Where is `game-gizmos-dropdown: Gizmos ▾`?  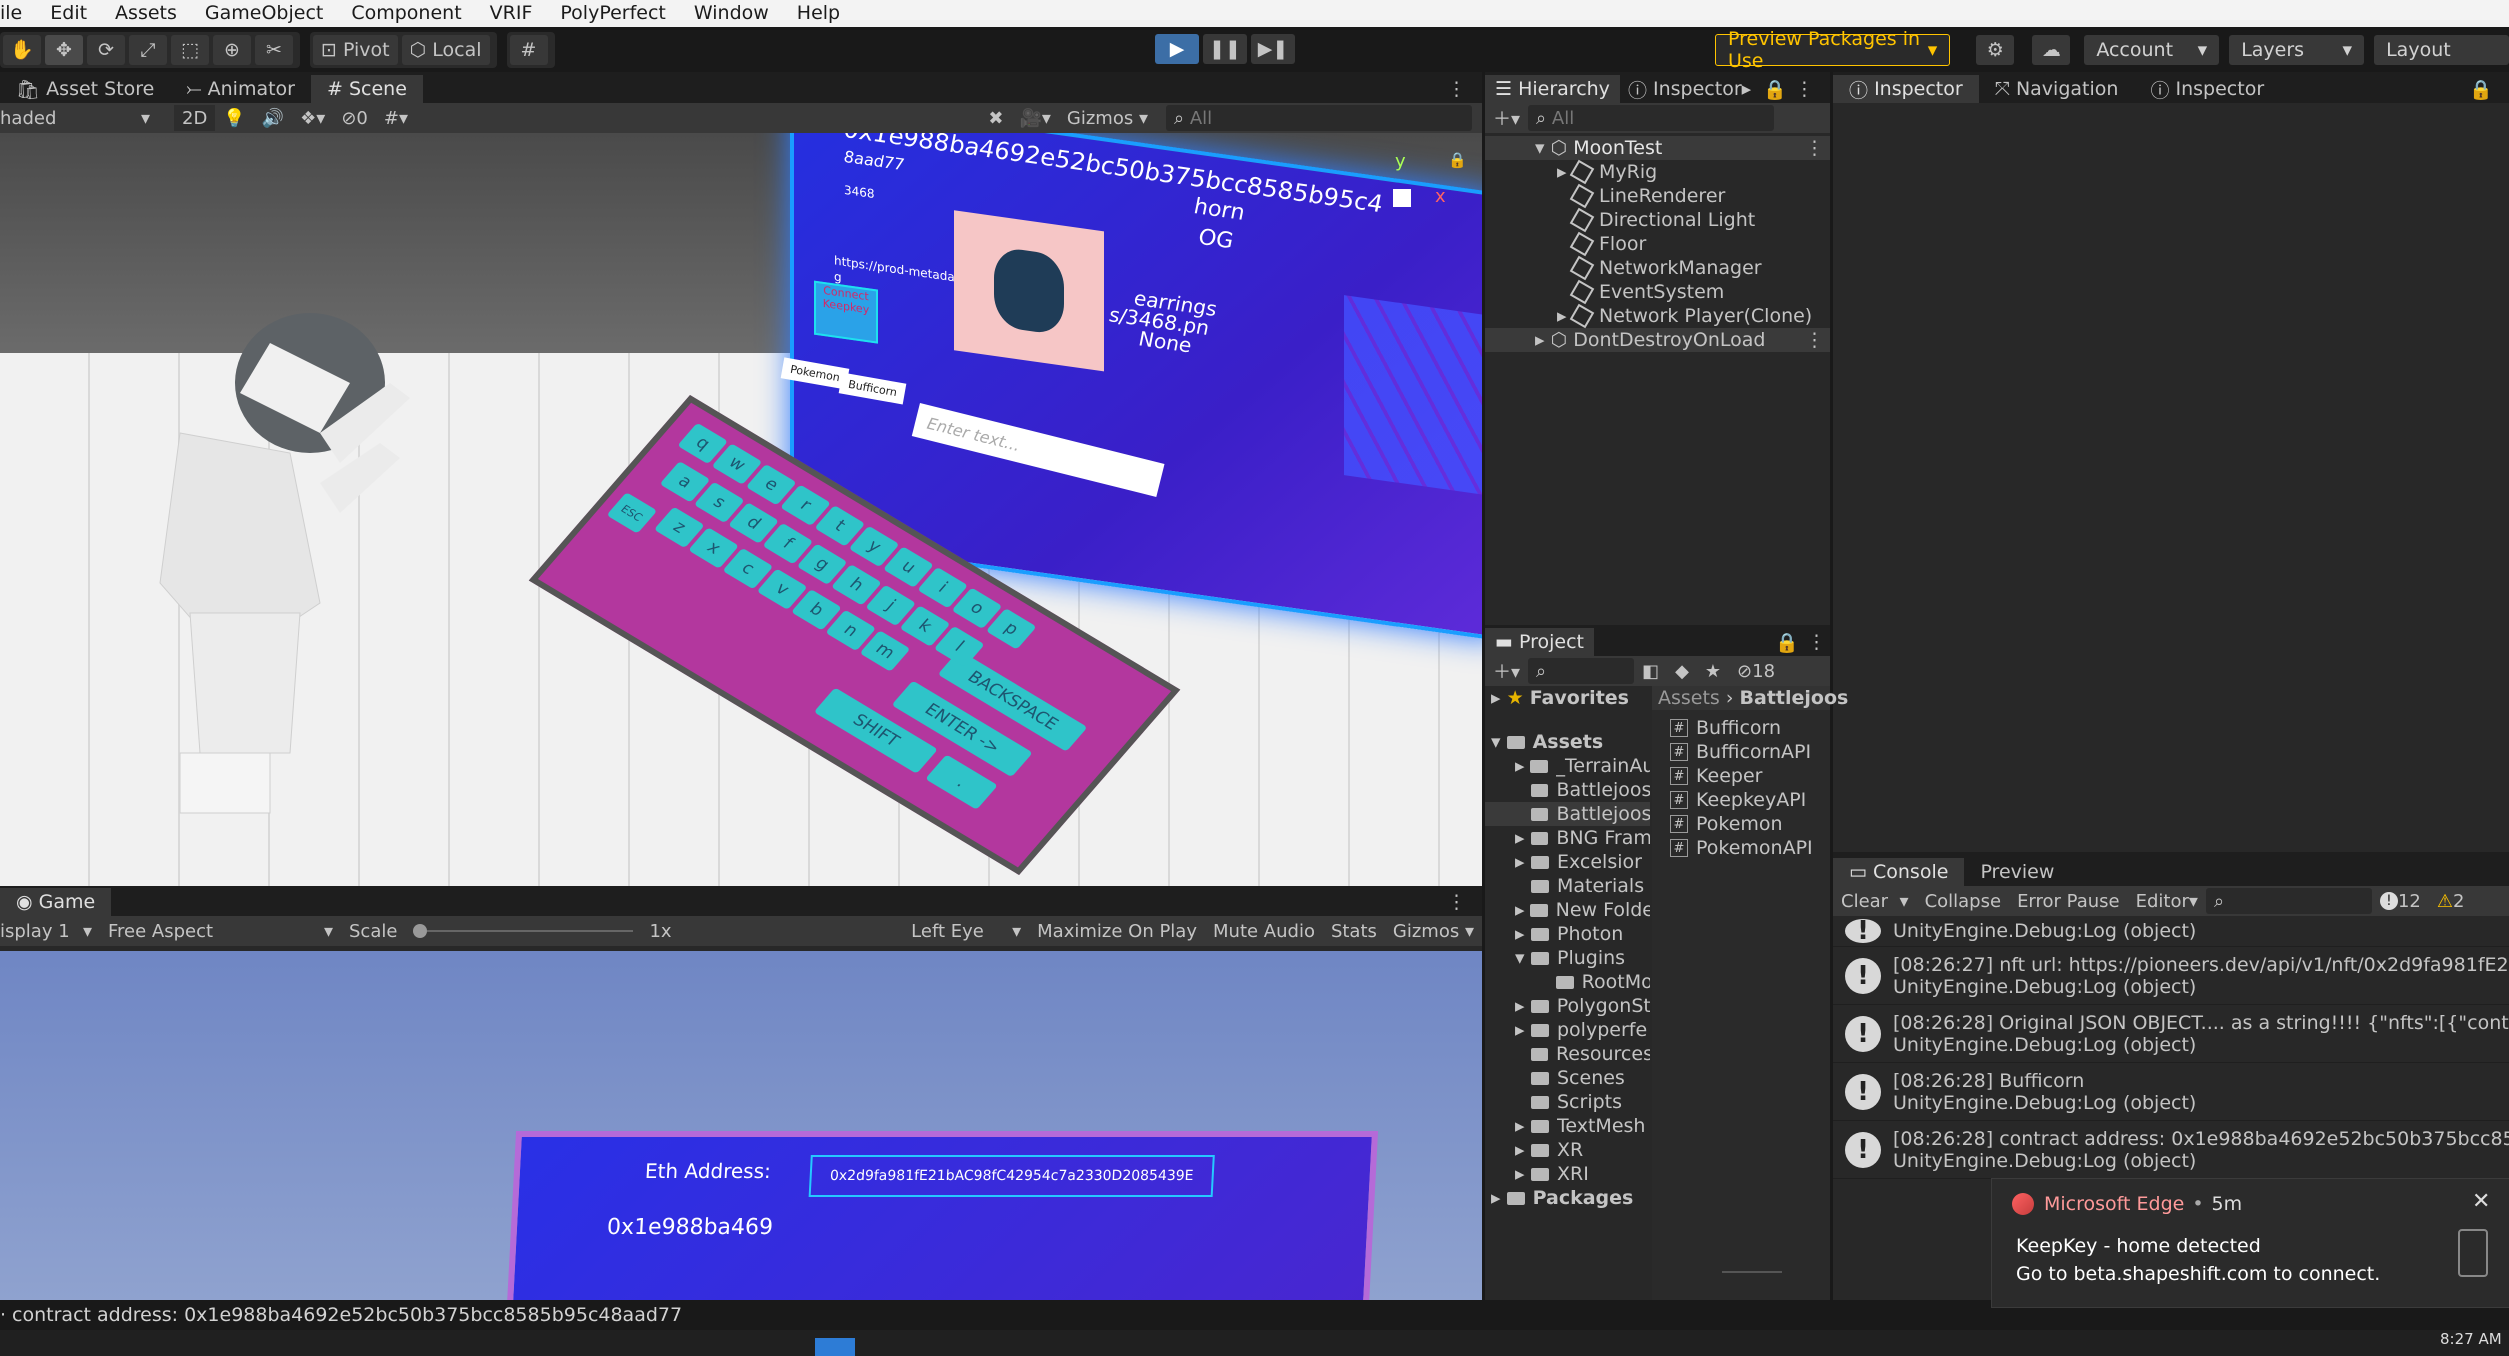
game-gizmos-dropdown: Gizmos ▾ is located at coordinates (1433, 931).